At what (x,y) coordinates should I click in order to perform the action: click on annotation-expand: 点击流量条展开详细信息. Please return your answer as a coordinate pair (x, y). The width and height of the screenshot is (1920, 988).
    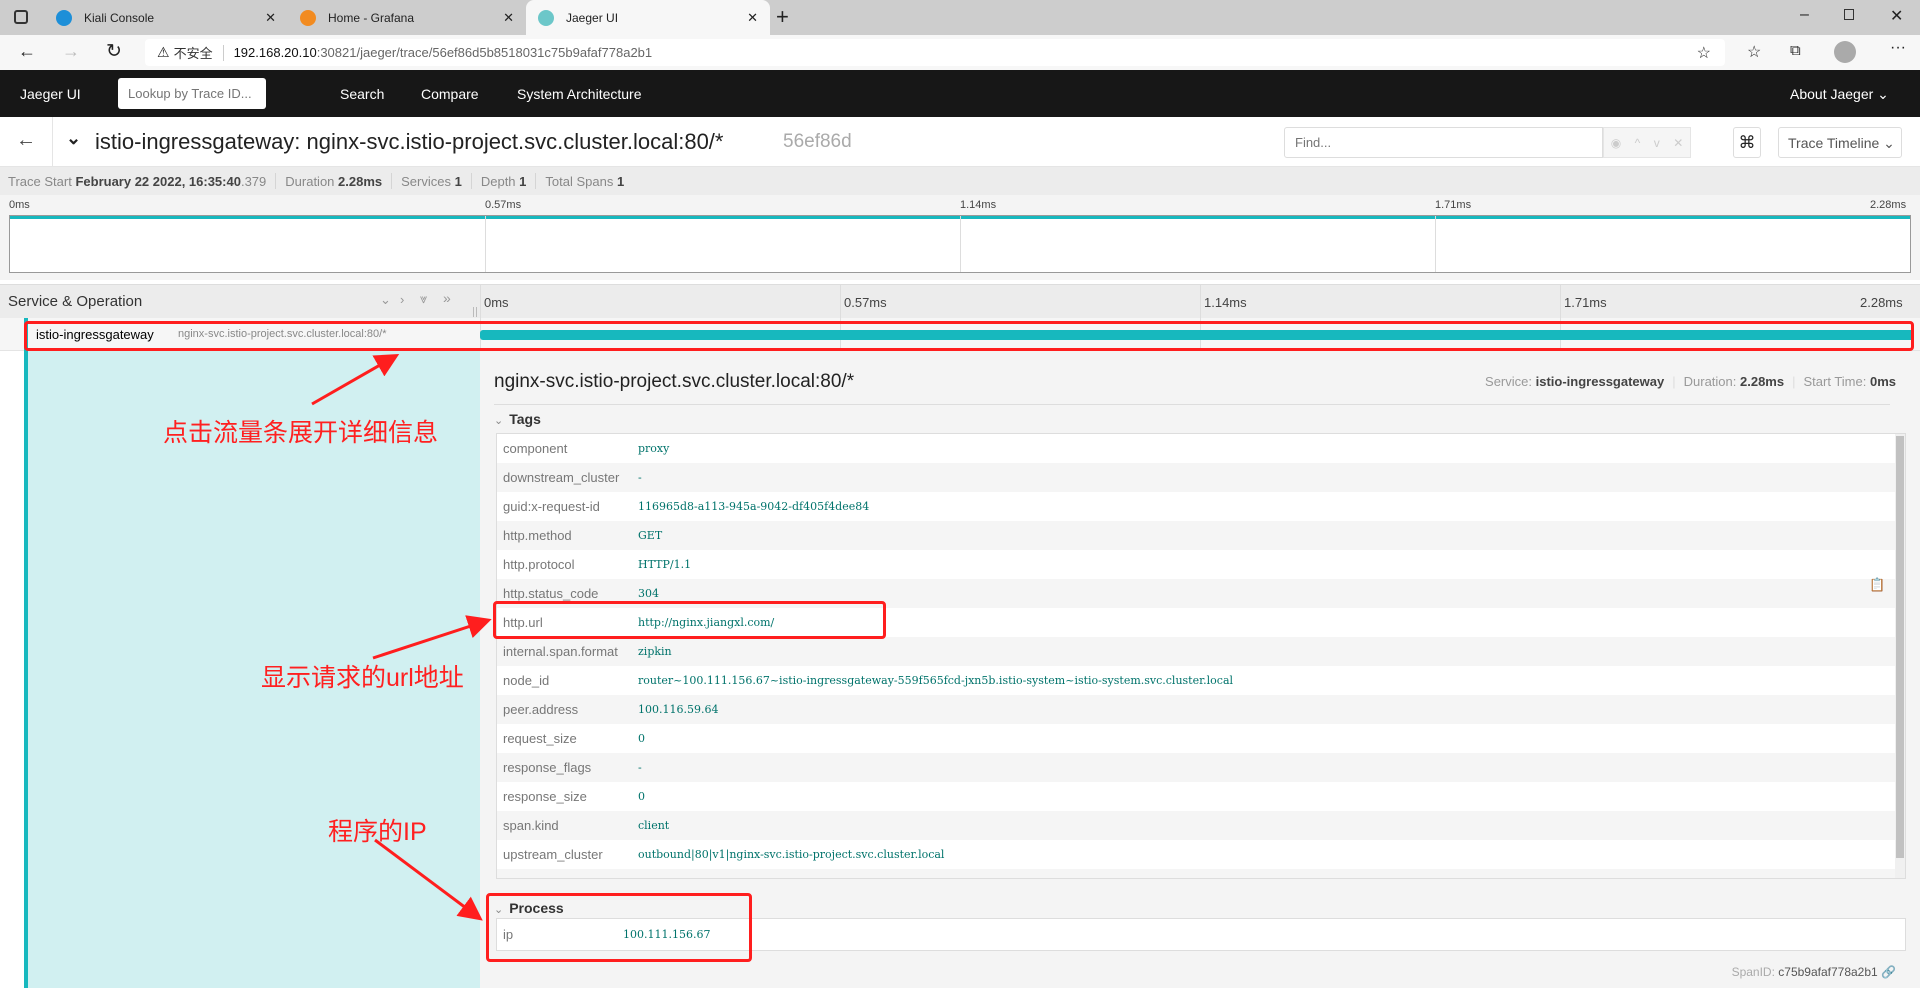
    Looking at the image, I should click on (301, 433).